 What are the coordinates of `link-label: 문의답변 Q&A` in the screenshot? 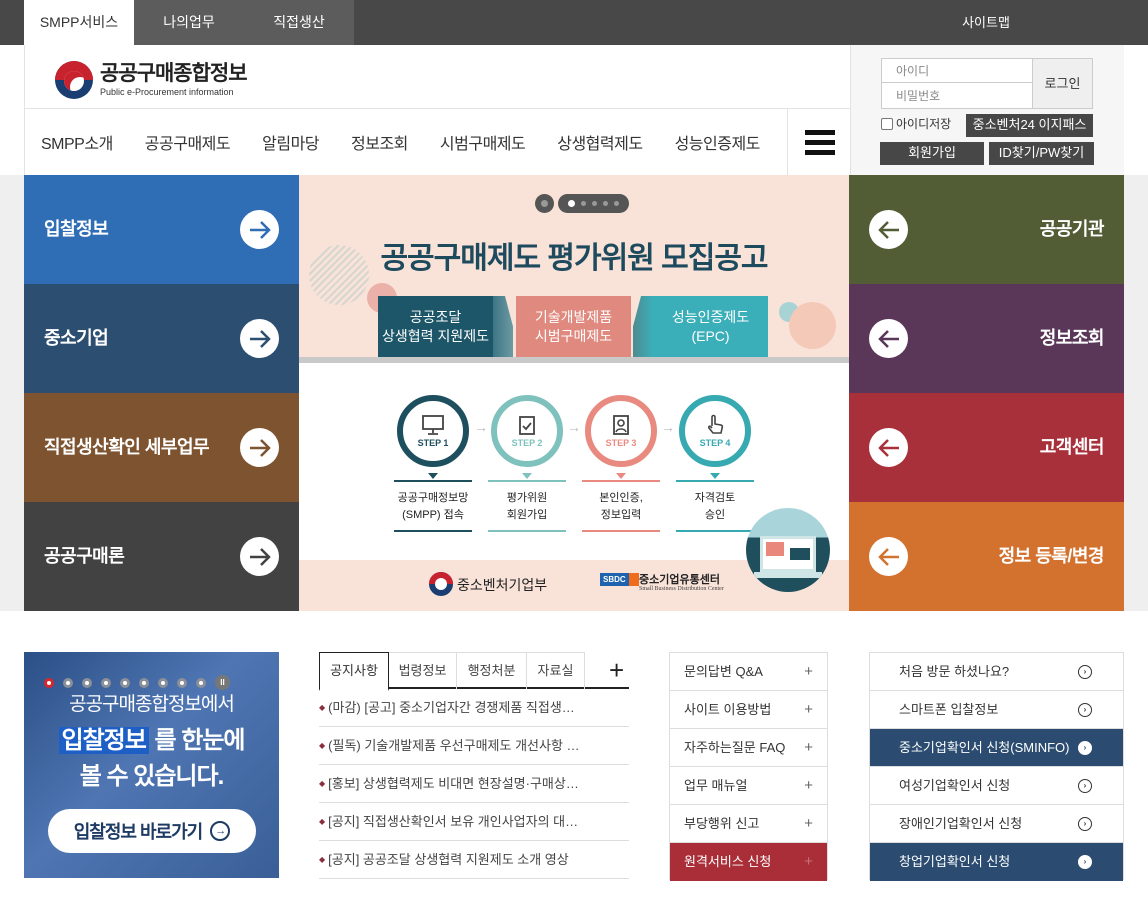 It's located at (723, 671).